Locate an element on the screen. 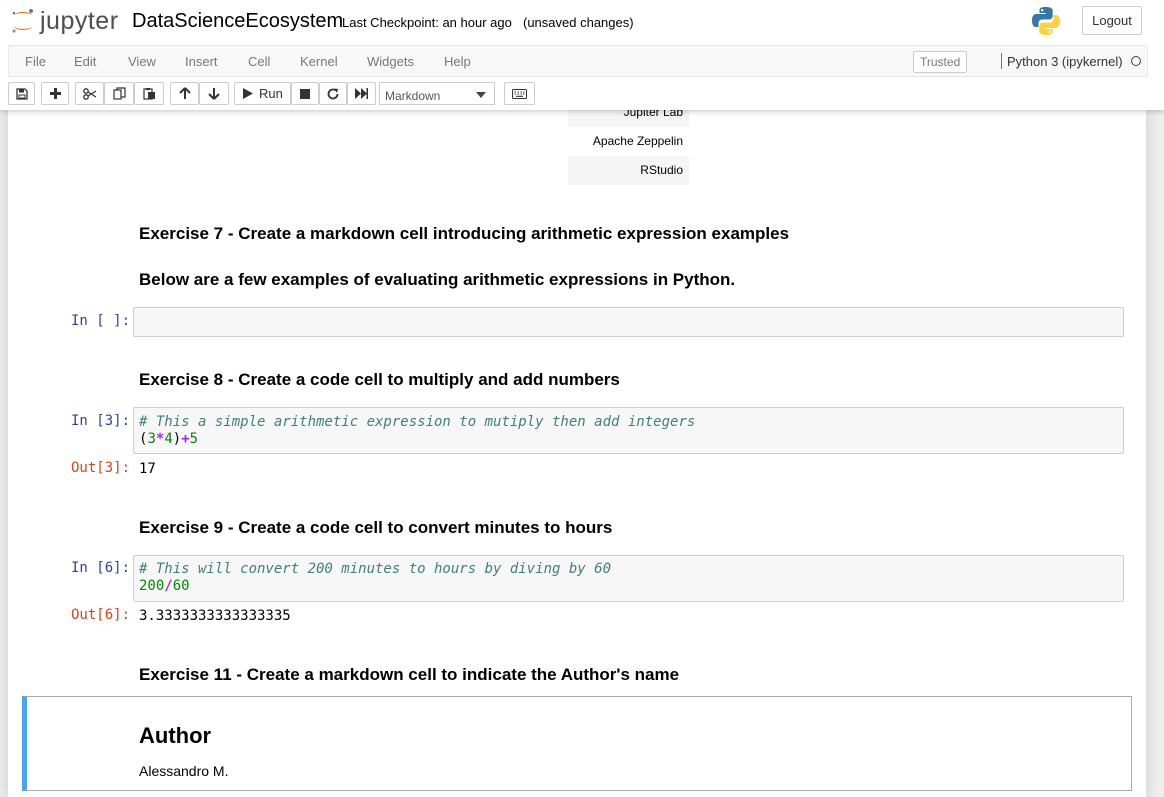  author-heading: Author is located at coordinates (175, 735).